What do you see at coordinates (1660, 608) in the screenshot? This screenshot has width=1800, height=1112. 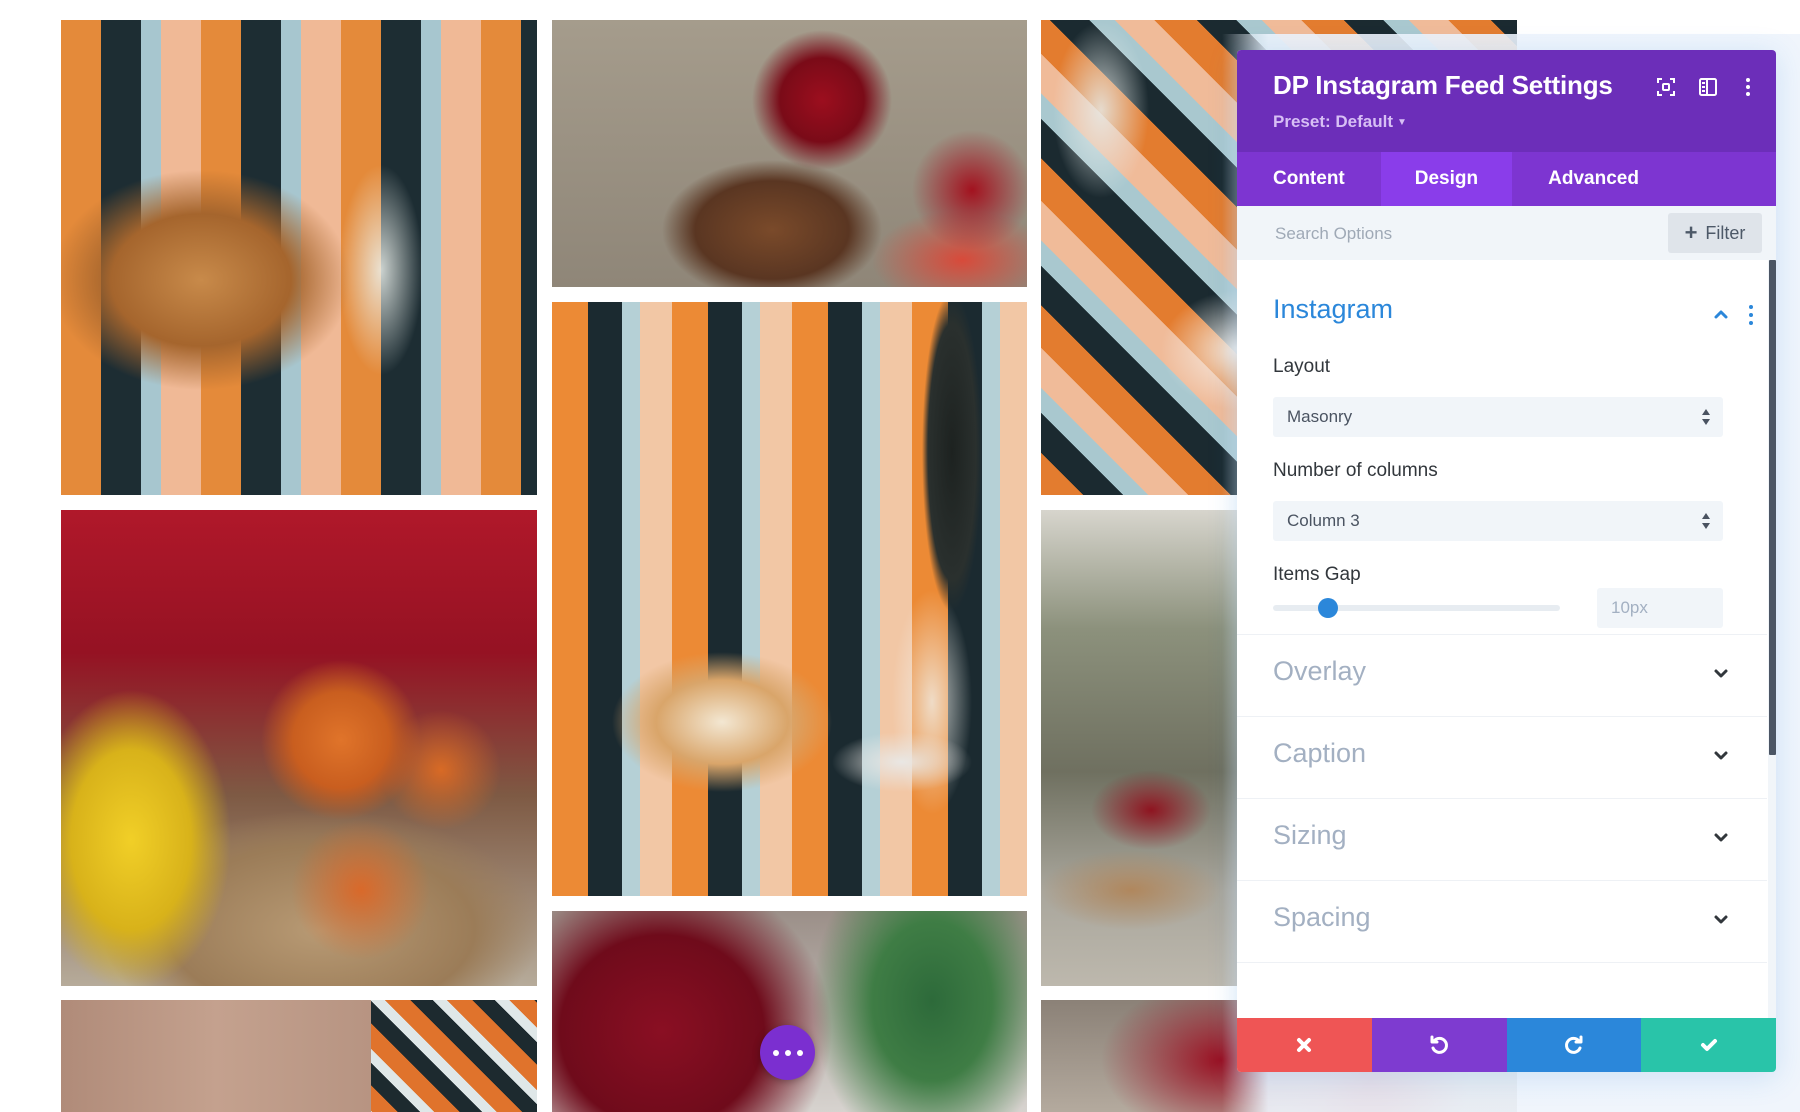 I see `items-gap-input` at bounding box center [1660, 608].